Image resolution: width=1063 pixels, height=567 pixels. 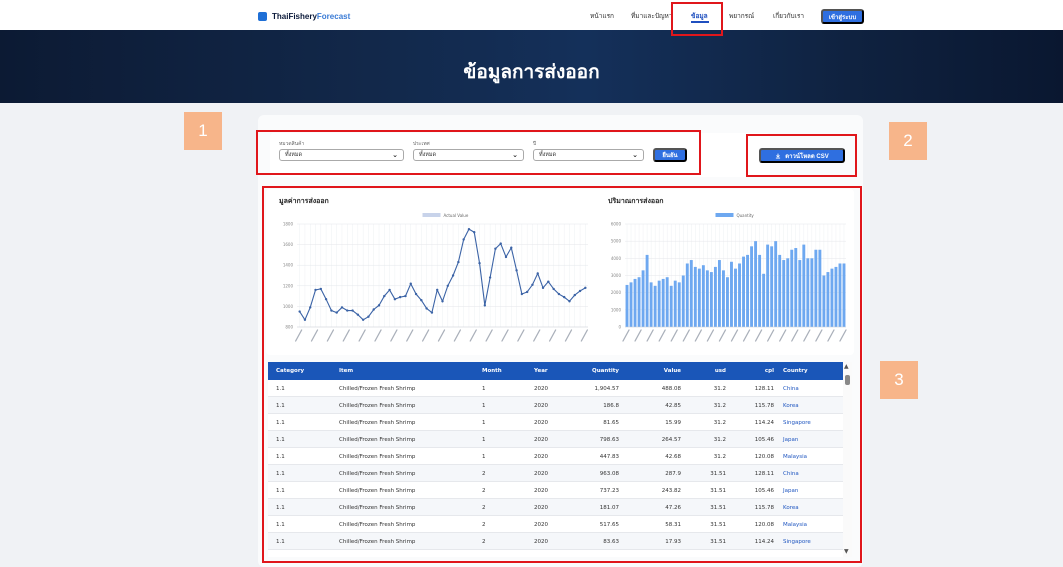 I want to click on hero-banner: ข้อมูลการส่งออก, so click(x=531, y=66).